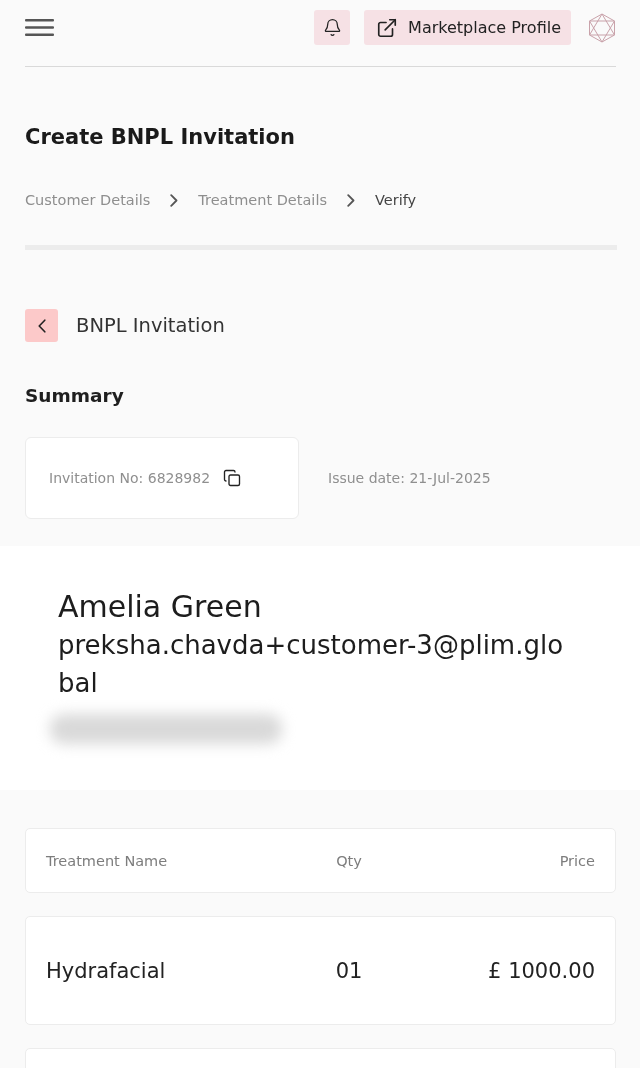  What do you see at coordinates (130, 478) in the screenshot?
I see `invitation-number: Invitation No: 6828982` at bounding box center [130, 478].